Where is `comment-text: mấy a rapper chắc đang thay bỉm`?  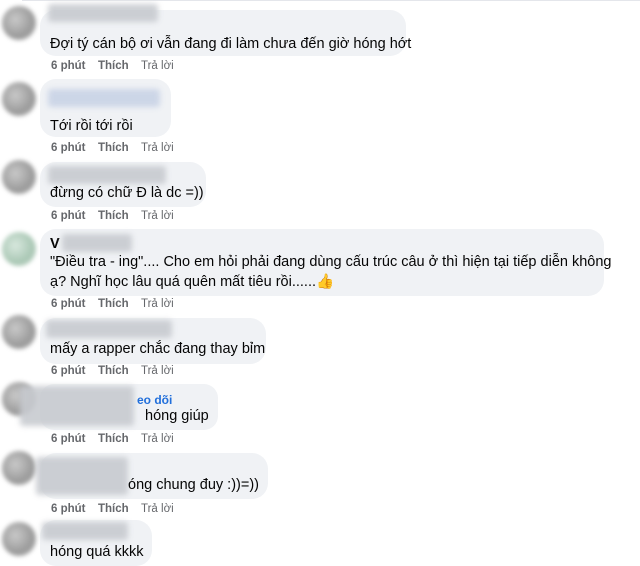
comment-text: mấy a rapper chắc đang thay bỉm is located at coordinates (158, 349).